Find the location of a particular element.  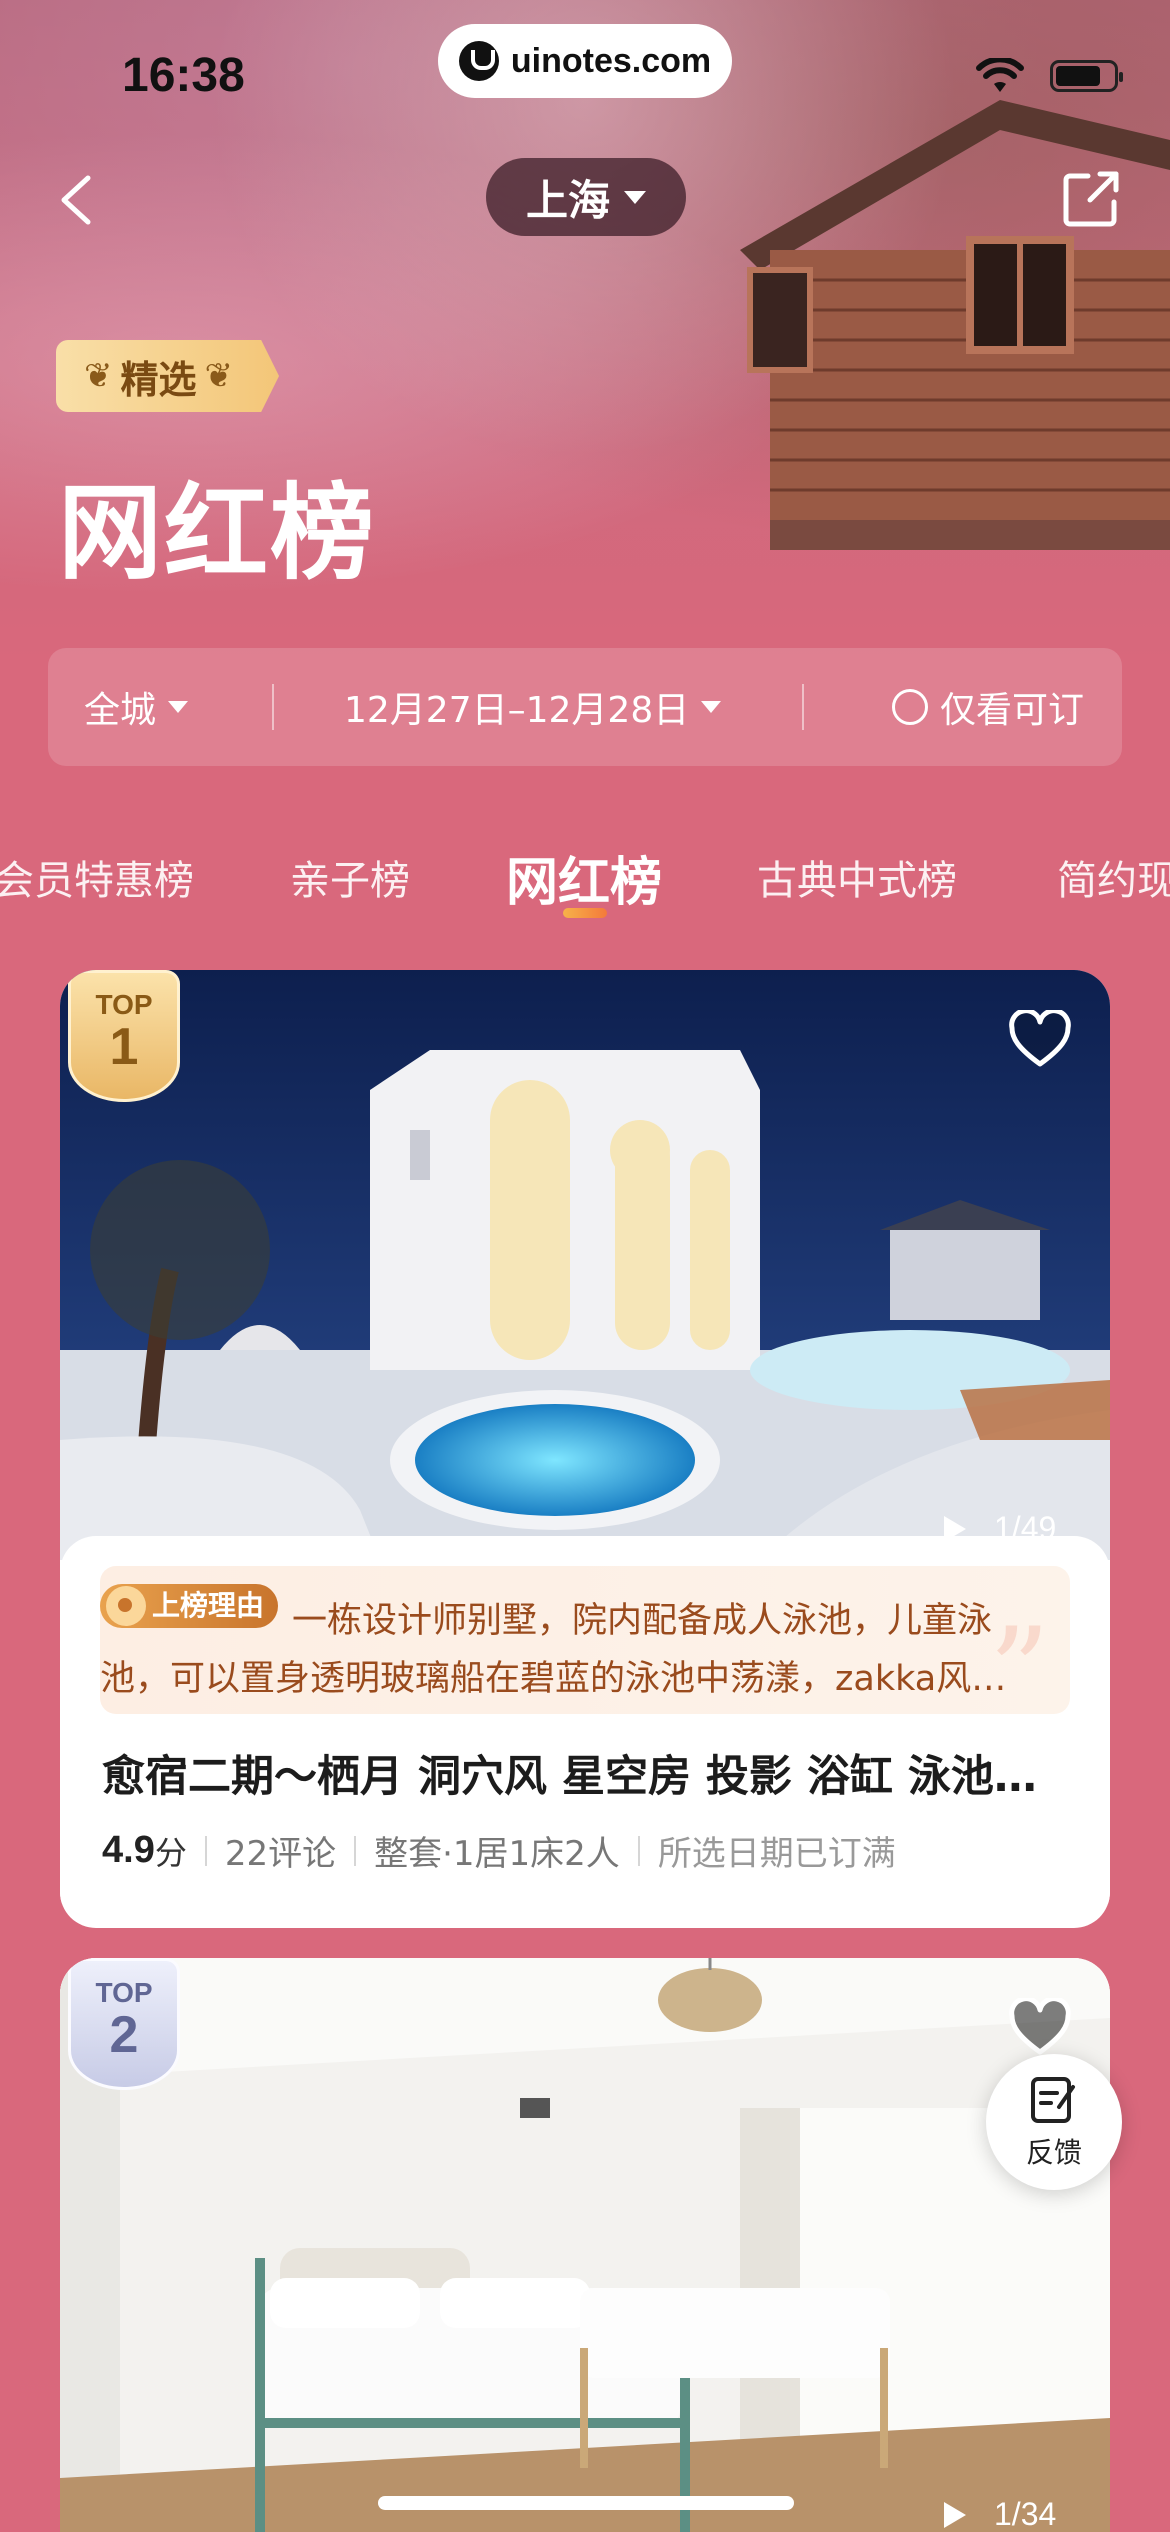

status-time: 16:38 is located at coordinates (183, 75).